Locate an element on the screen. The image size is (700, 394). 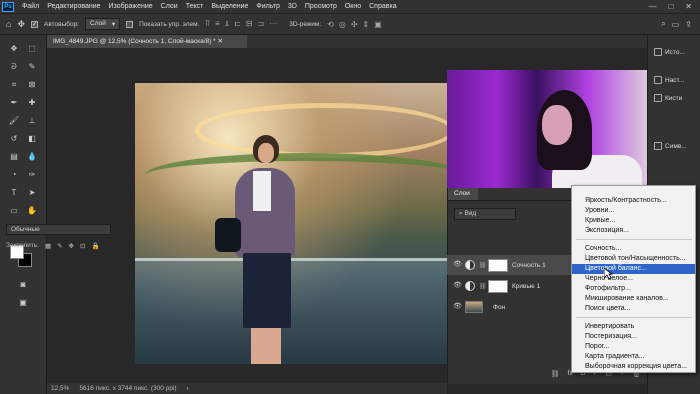
layer-name: Сочность 1 is located at coordinates (529, 265).